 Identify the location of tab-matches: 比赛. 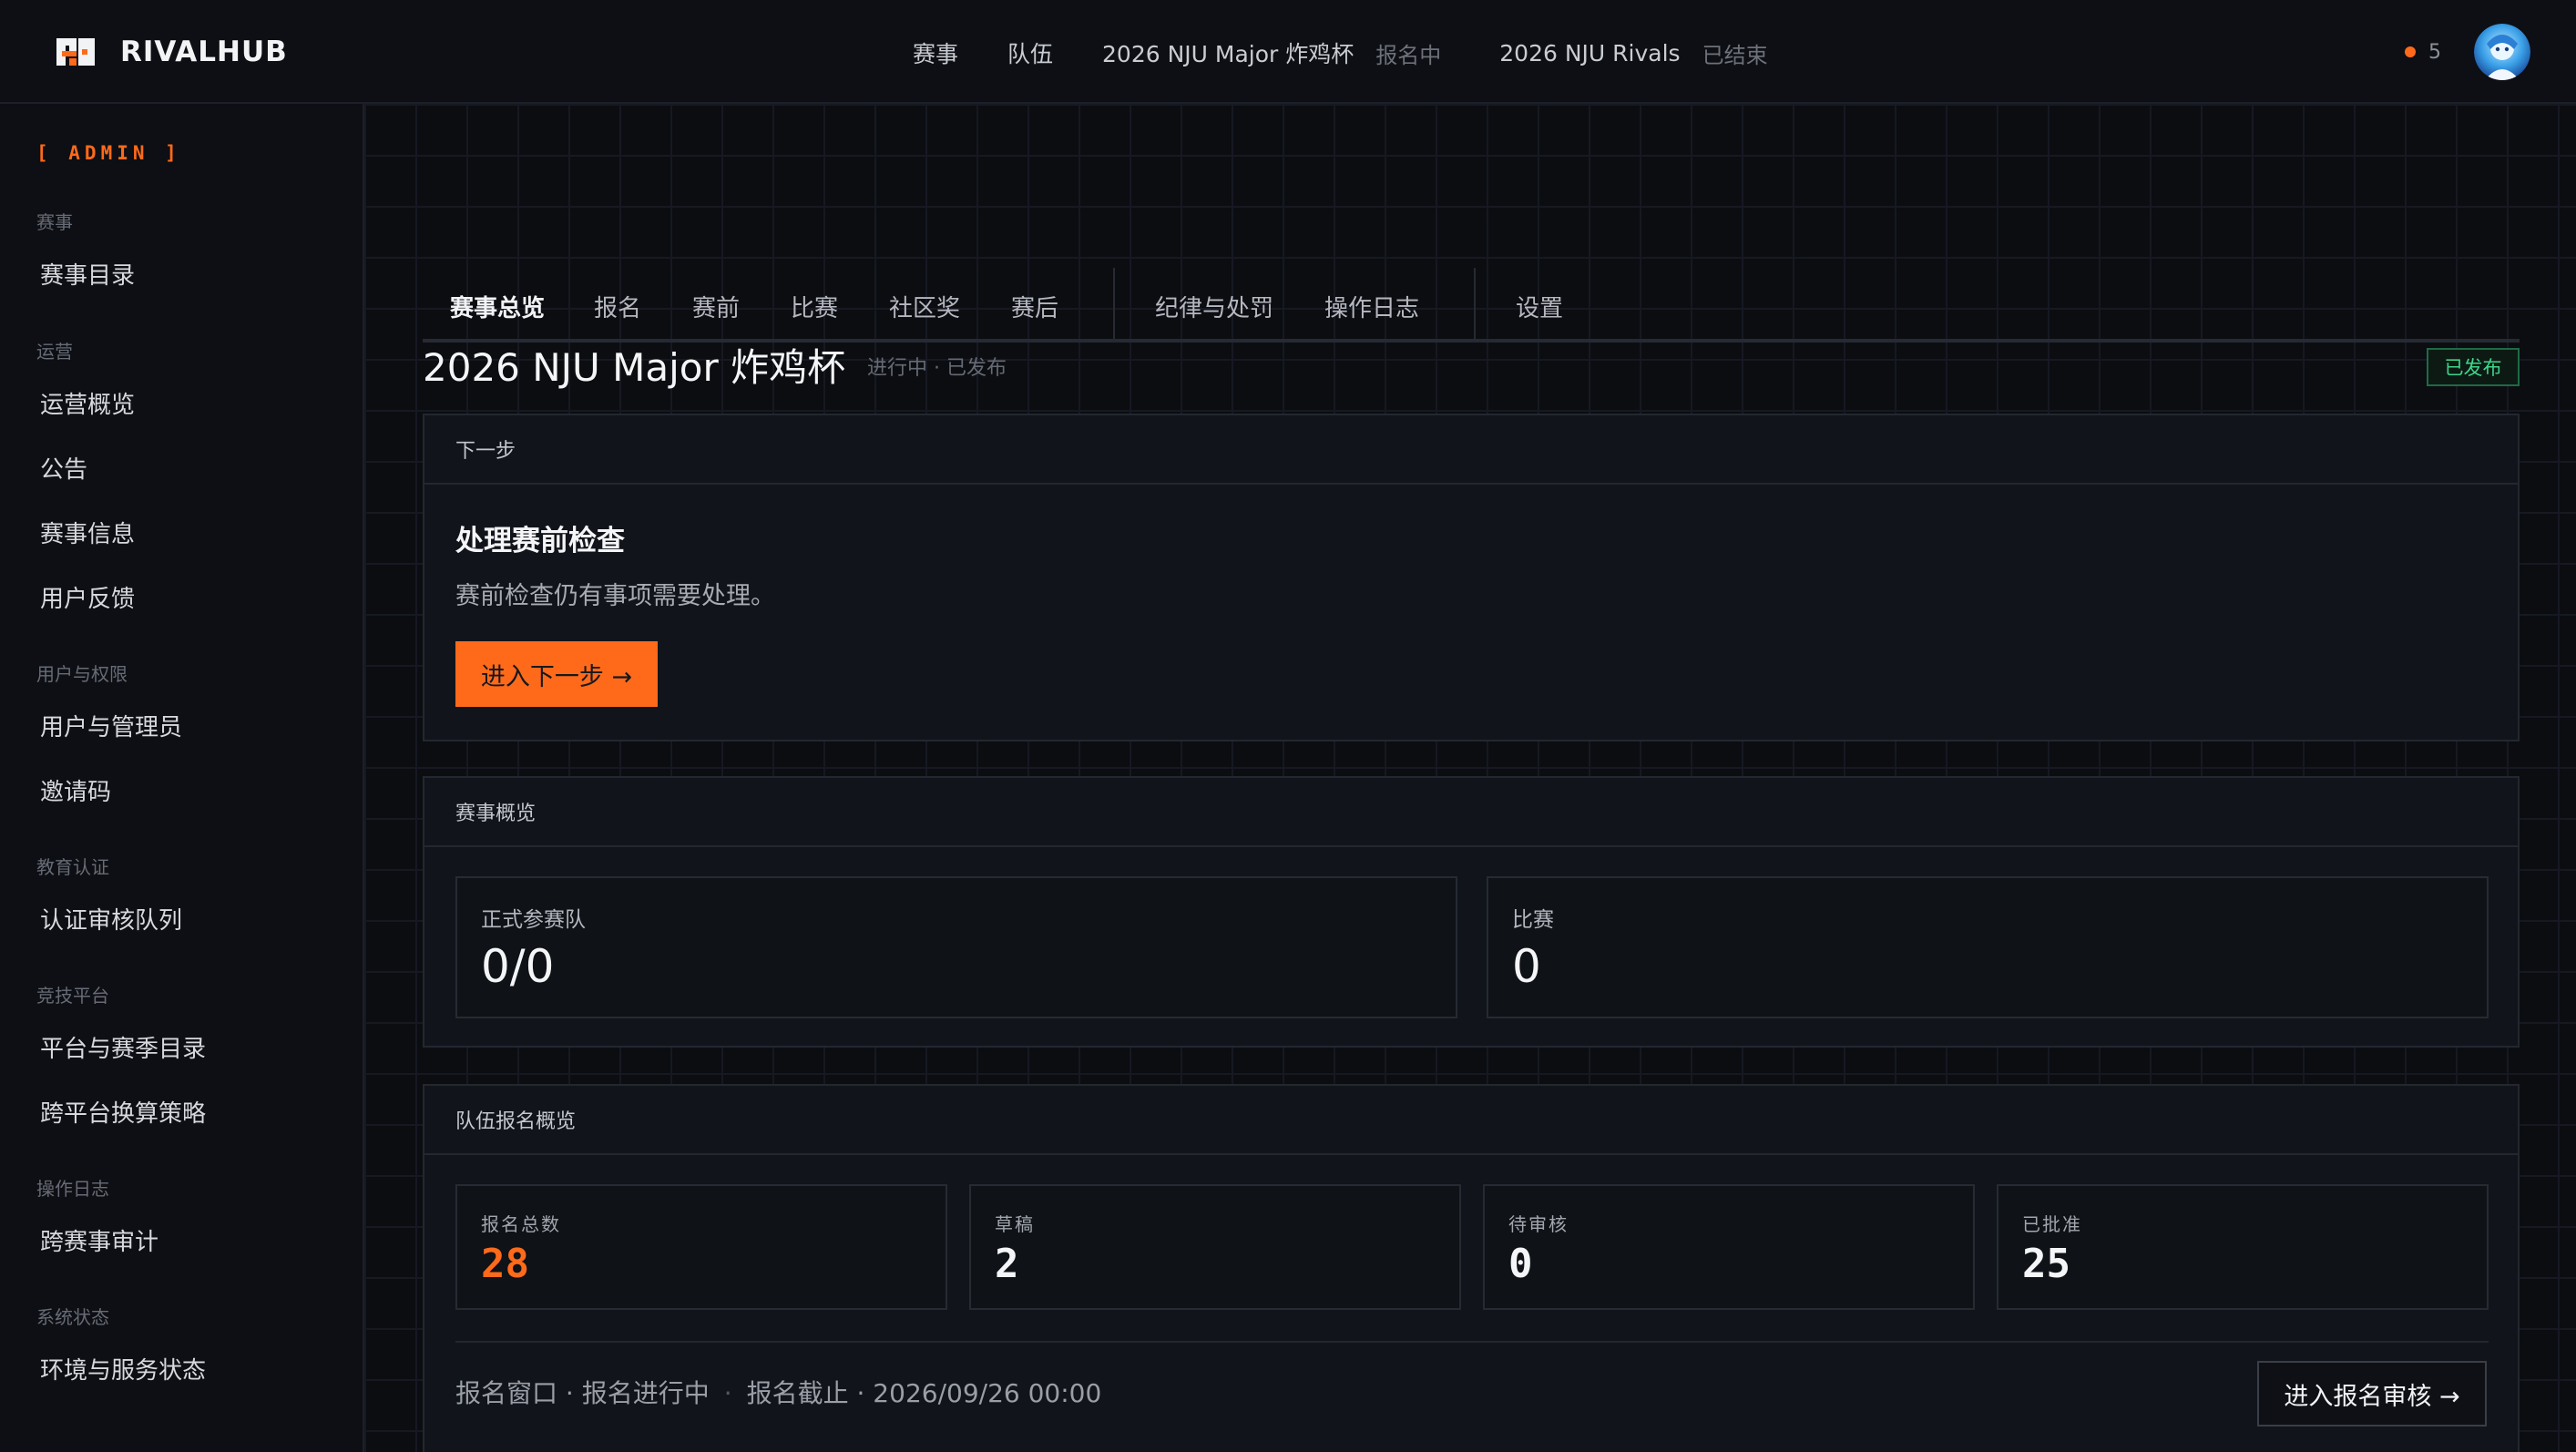
(815, 306).